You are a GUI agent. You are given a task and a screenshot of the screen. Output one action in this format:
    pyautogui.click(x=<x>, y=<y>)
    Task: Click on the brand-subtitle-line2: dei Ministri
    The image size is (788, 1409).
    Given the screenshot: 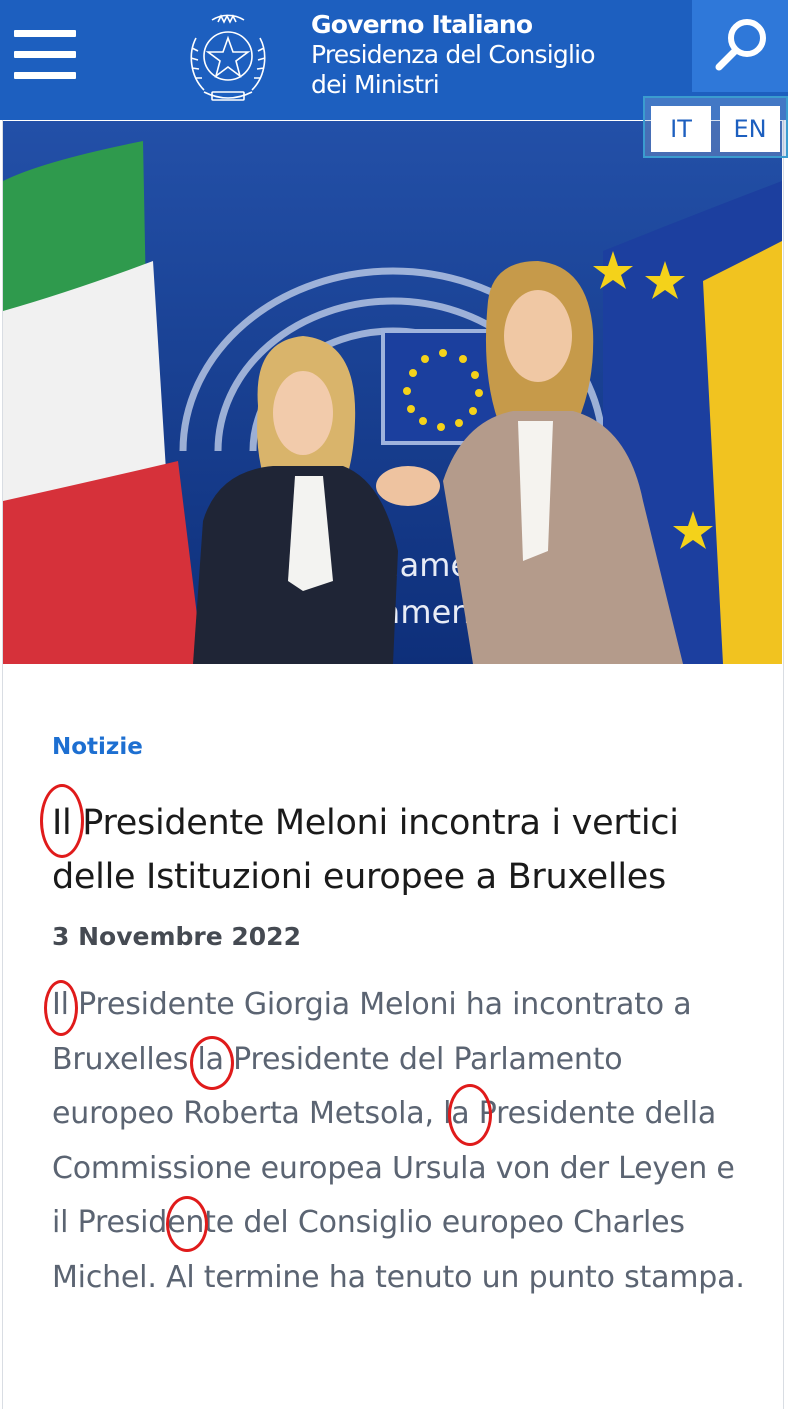 What is the action you would take?
    pyautogui.click(x=375, y=84)
    